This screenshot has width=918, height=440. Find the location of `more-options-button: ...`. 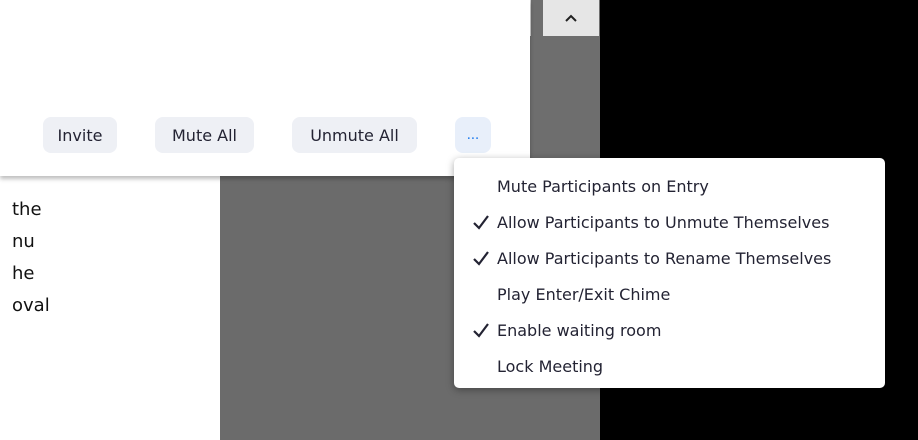

more-options-button: ... is located at coordinates (473, 135).